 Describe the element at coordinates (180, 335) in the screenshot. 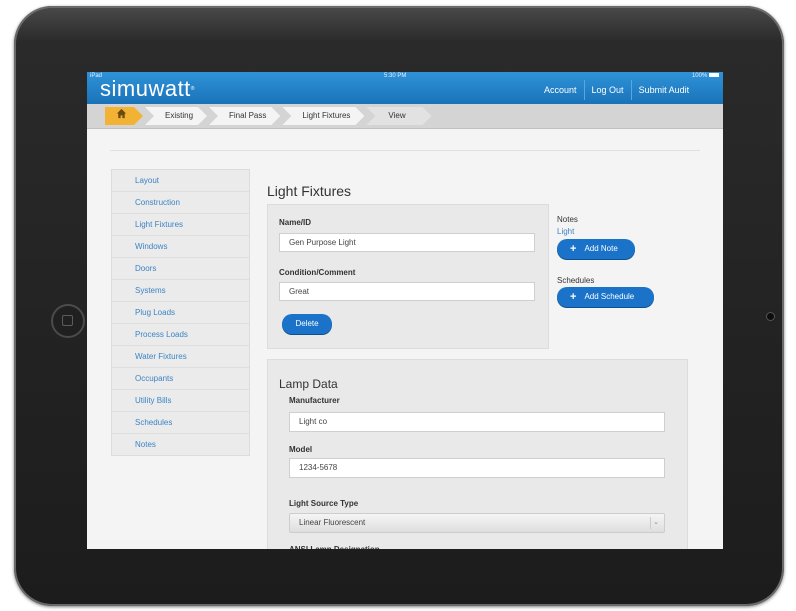

I see `sidebar-item-process-loads: Process Loads` at that location.